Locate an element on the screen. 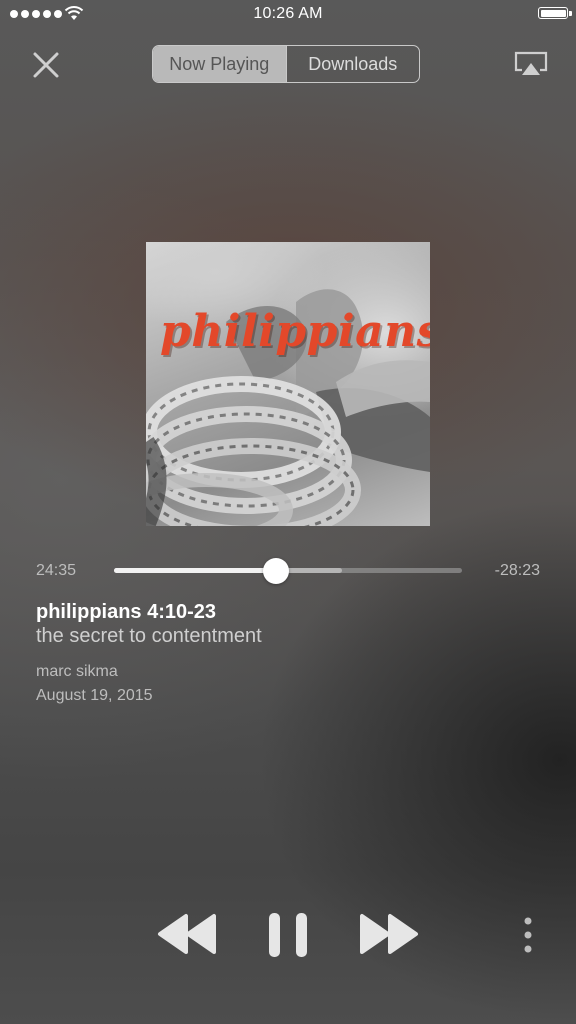 The width and height of the screenshot is (576, 1024). more-vertical-icon is located at coordinates (528, 935).